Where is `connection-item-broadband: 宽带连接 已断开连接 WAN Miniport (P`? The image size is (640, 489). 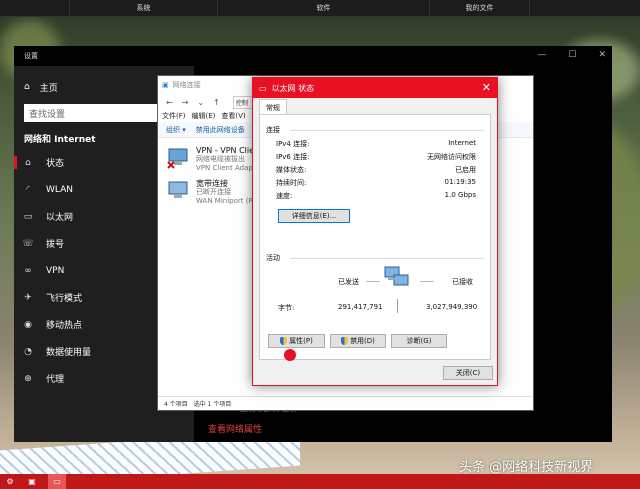
connection-item-broadband: 宽带连接 已断开连接 WAN Miniport (P is located at coordinates (209, 192).